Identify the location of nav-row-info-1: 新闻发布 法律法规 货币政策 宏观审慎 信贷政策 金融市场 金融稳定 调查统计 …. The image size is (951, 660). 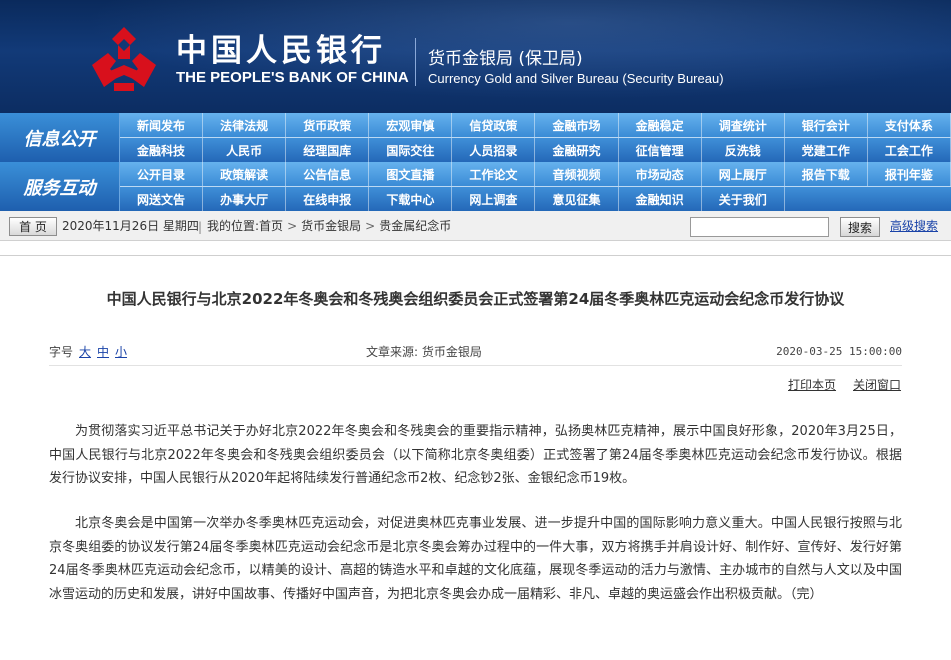
(535, 125).